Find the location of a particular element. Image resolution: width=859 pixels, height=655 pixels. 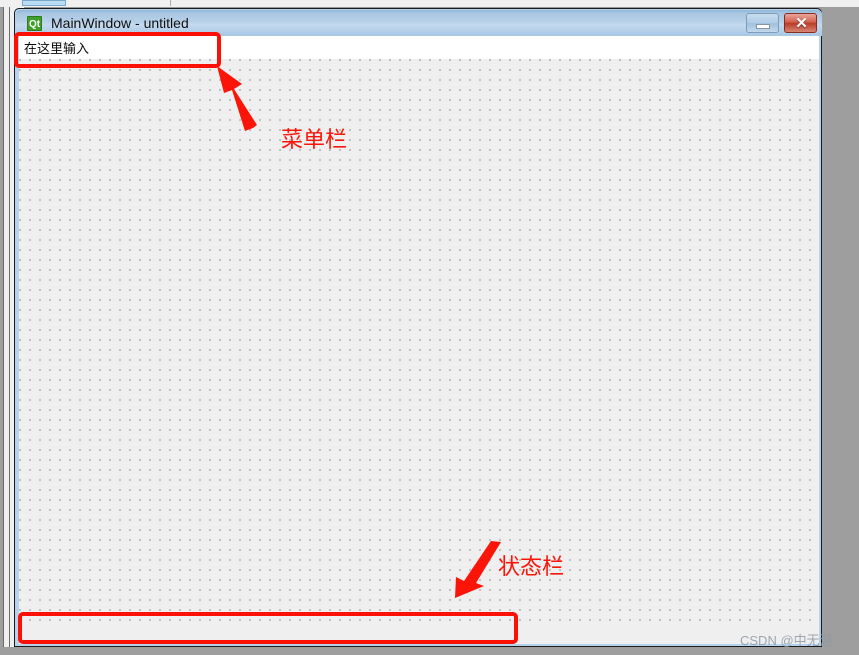

left-gutter-rail-inner is located at coordinates (9, 331).